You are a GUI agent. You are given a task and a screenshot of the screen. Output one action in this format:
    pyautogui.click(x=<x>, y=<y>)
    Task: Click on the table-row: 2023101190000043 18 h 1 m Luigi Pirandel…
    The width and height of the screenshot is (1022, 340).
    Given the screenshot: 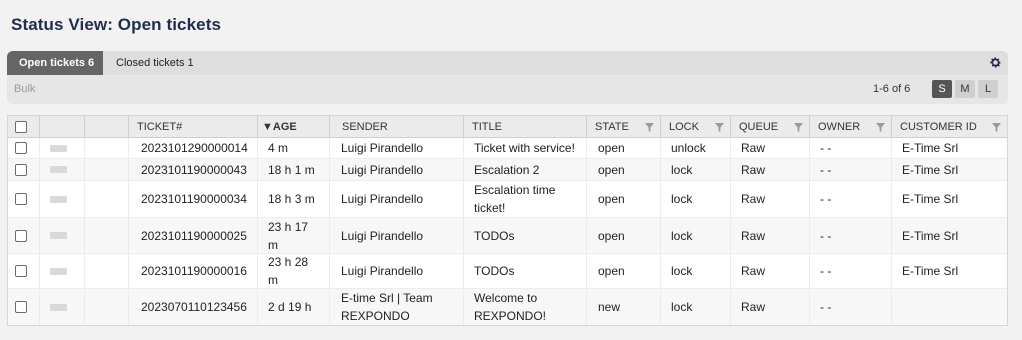 What is the action you would take?
    pyautogui.click(x=507, y=170)
    